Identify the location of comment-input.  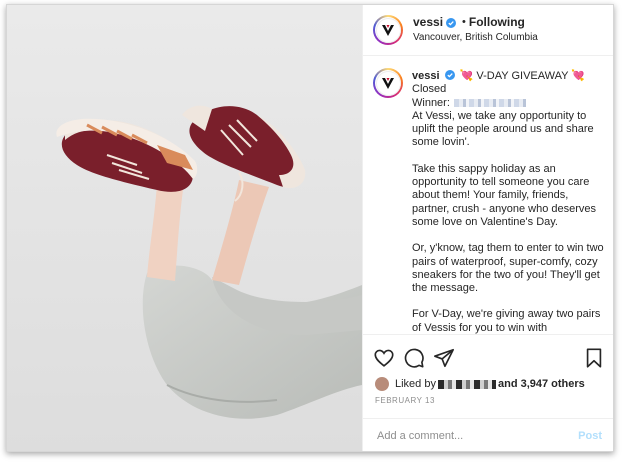
(472, 436).